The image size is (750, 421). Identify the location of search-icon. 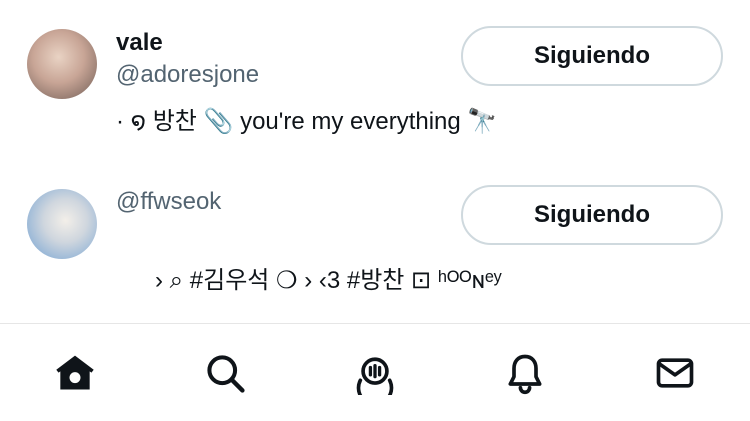
(225, 373).